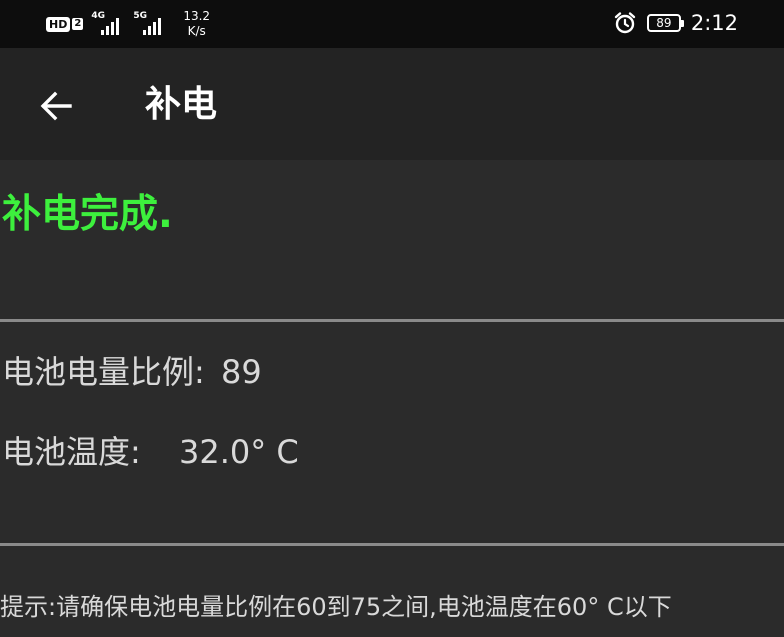  I want to click on divider-bottom, so click(392, 544).